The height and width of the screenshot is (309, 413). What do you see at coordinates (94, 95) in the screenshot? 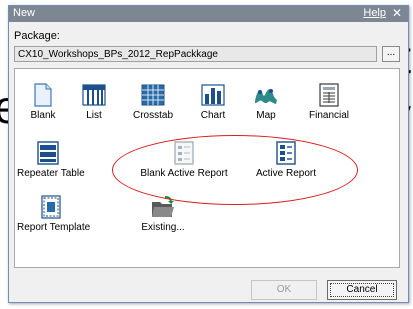
I see `list-icon` at bounding box center [94, 95].